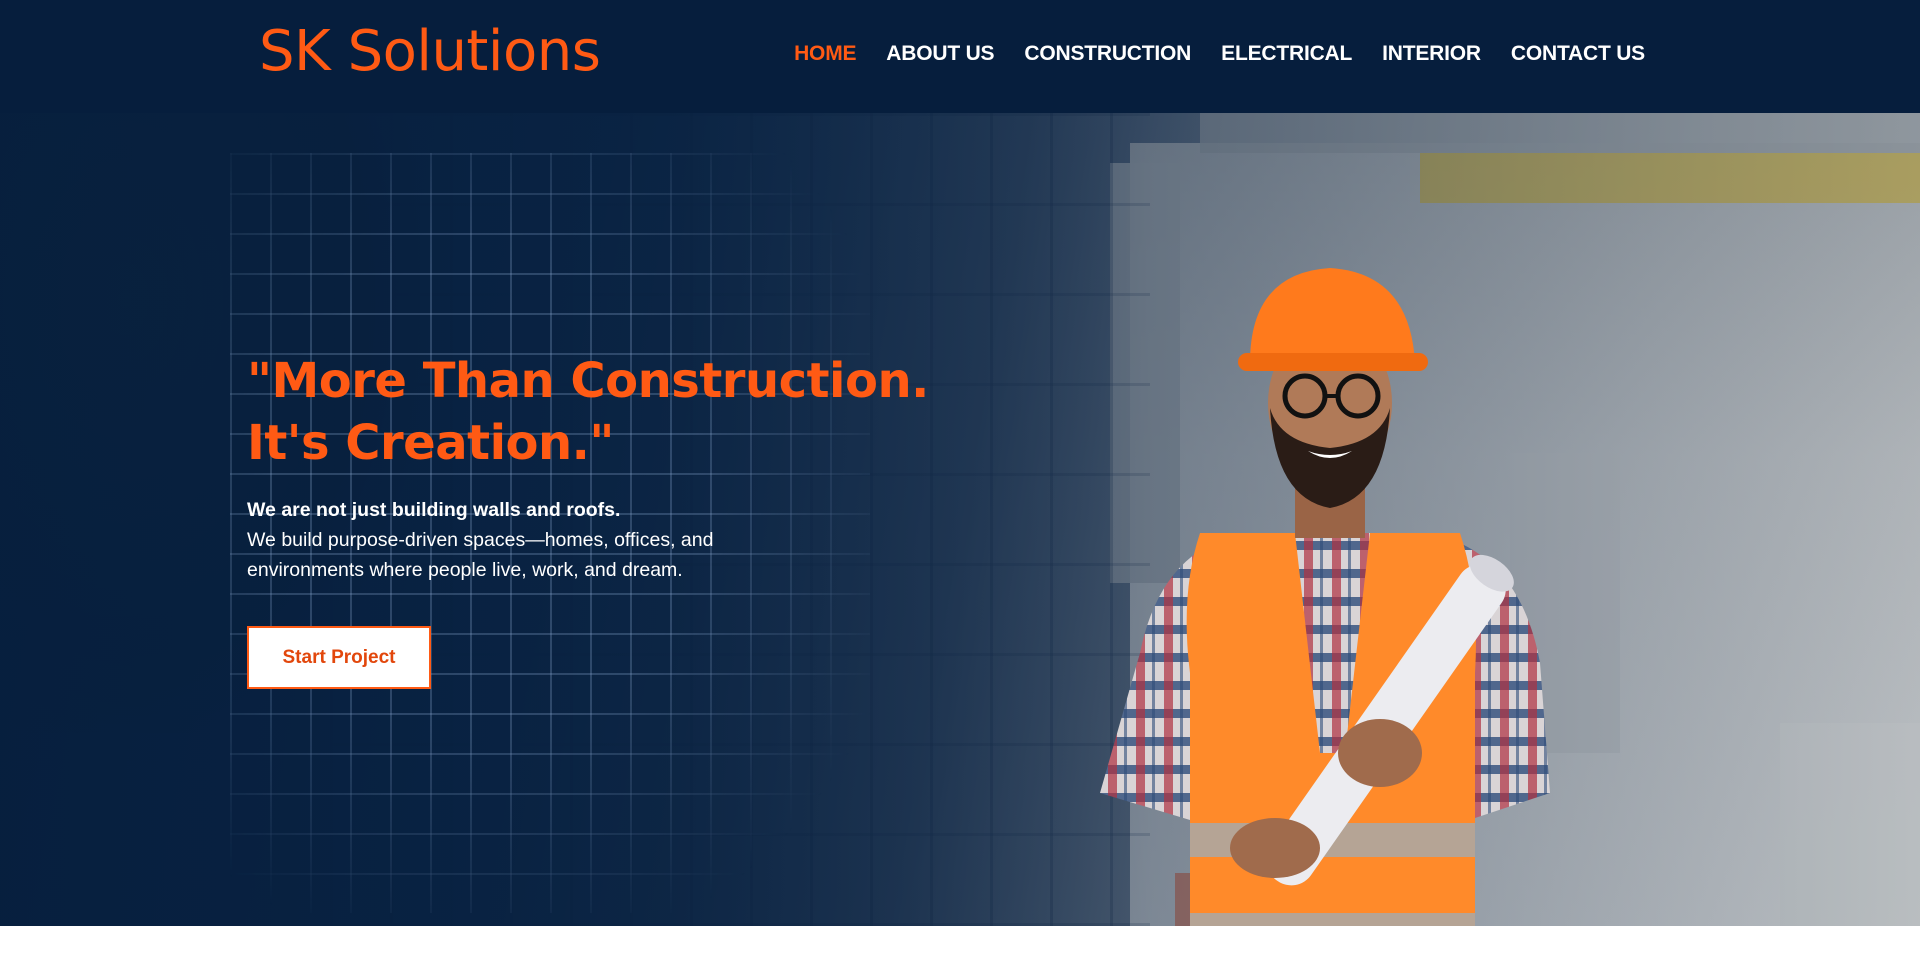 The width and height of the screenshot is (1920, 972). I want to click on nav-interior: INTERIOR, so click(1431, 54).